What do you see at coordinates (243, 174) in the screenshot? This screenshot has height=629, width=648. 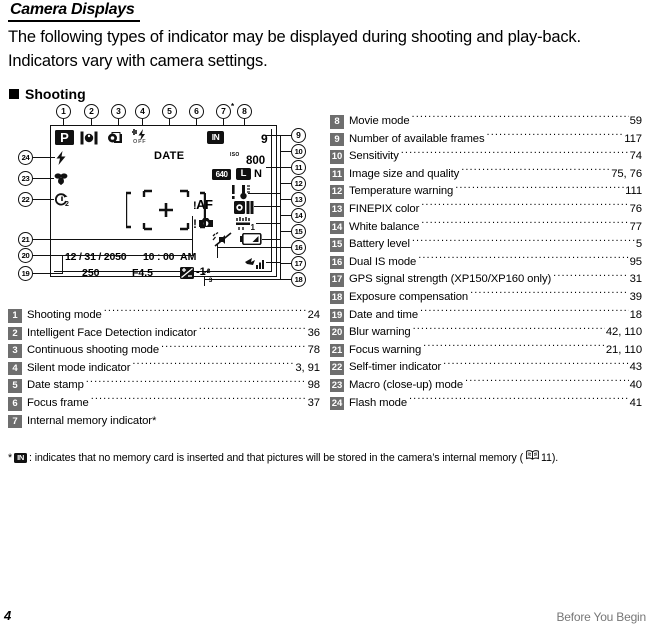 I see `image-size-icon: L` at bounding box center [243, 174].